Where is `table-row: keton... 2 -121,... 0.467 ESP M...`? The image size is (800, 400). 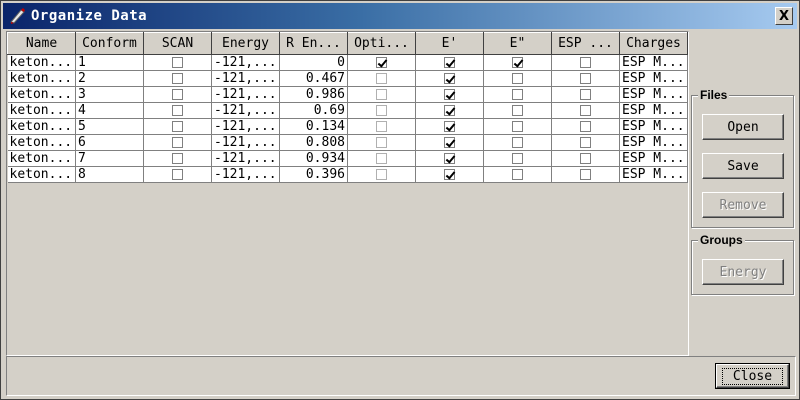
table-row: keton... 2 -121,... 0.467 ESP M... is located at coordinates (347, 78).